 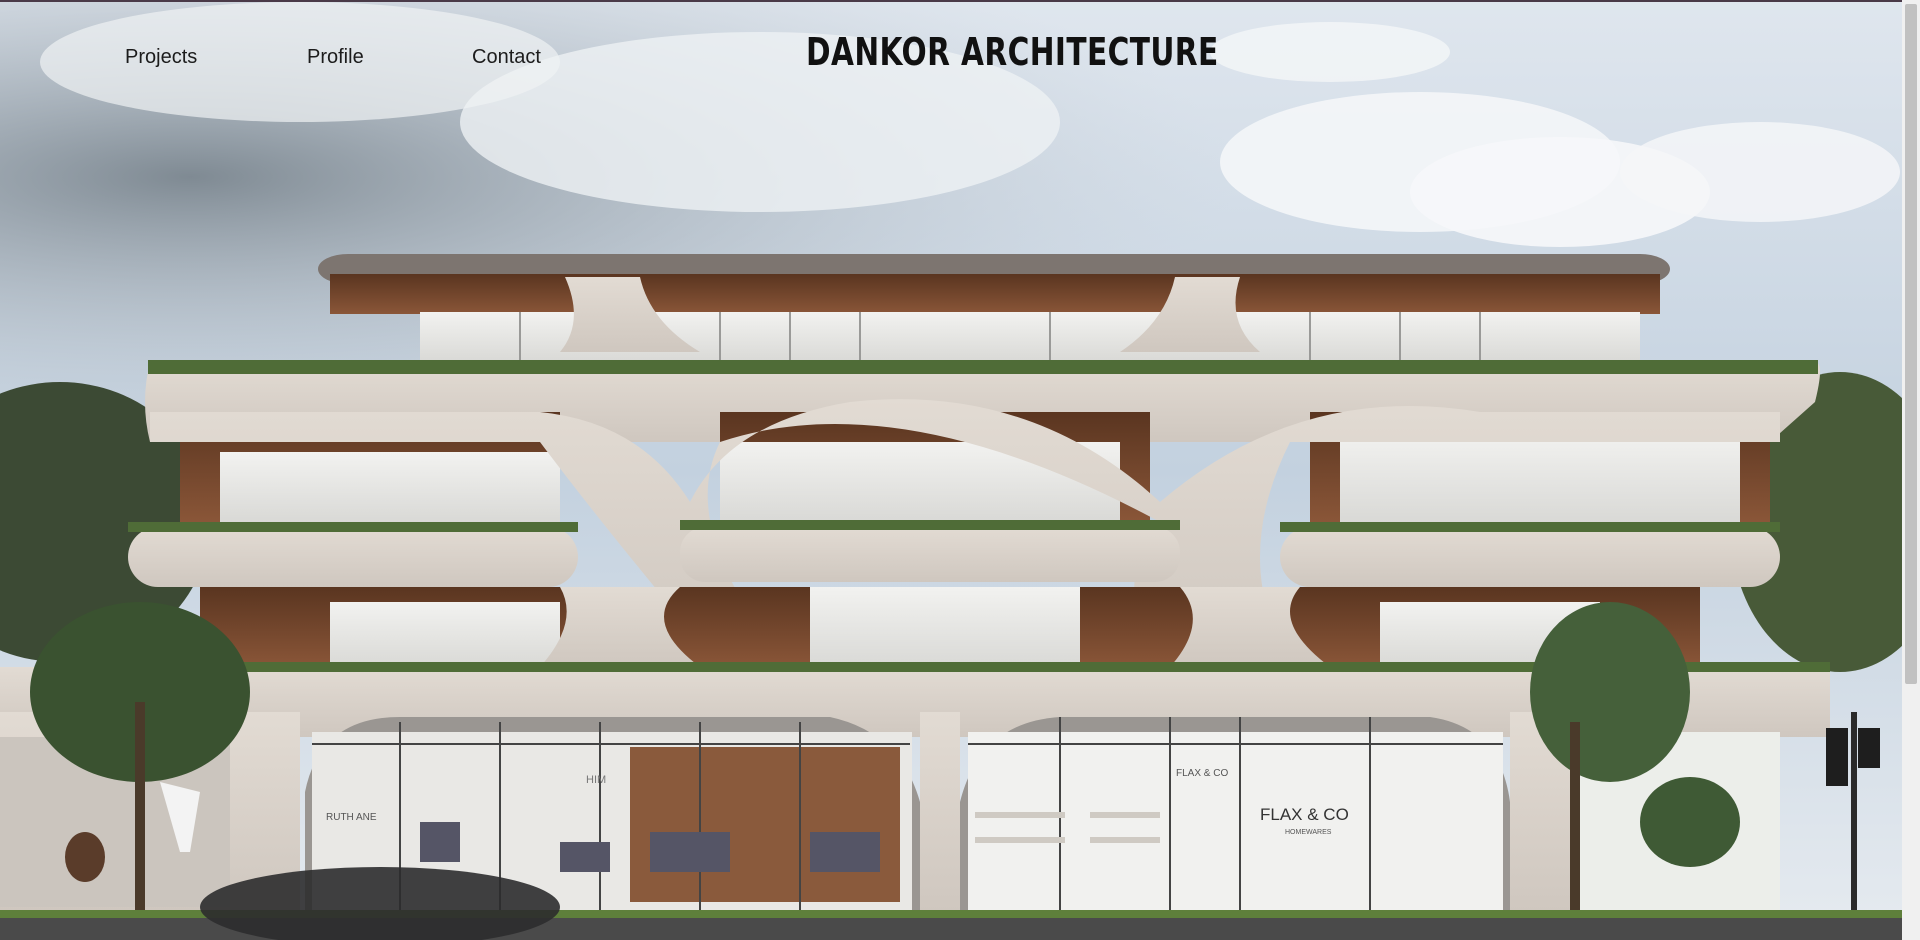 What do you see at coordinates (1911, 344) in the screenshot?
I see `scrollbar-thumb` at bounding box center [1911, 344].